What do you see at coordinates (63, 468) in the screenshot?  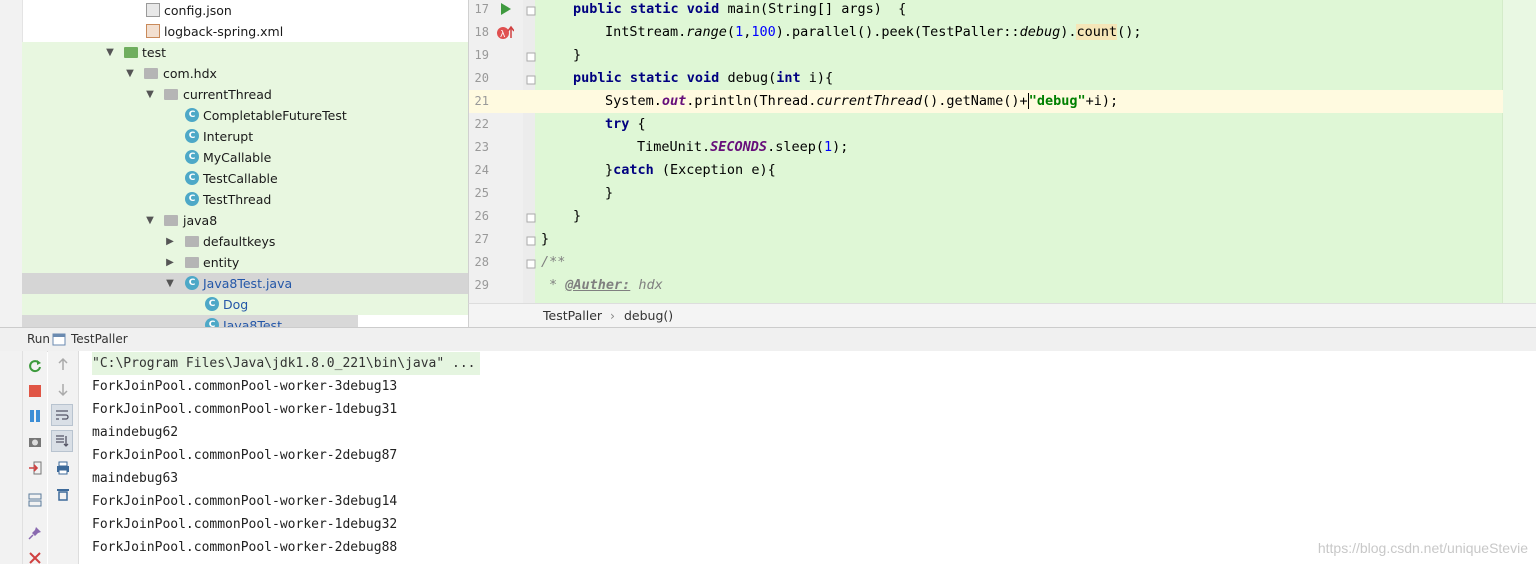 I see `print-icon` at bounding box center [63, 468].